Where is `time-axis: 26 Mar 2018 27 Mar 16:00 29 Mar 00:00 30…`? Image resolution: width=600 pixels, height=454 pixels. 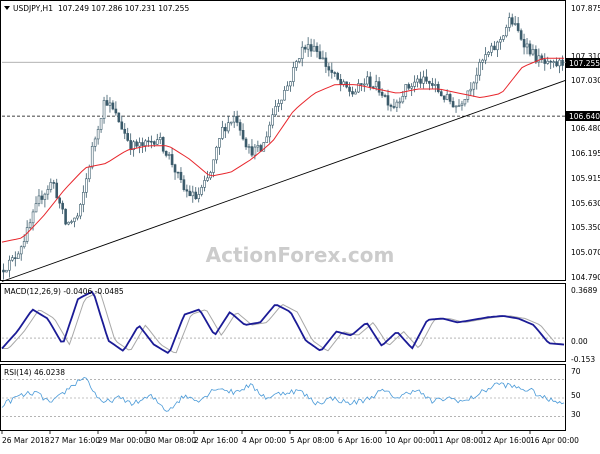 time-axis: 26 Mar 2018 27 Mar 16:00 29 Mar 00:00 30… is located at coordinates (290, 438).